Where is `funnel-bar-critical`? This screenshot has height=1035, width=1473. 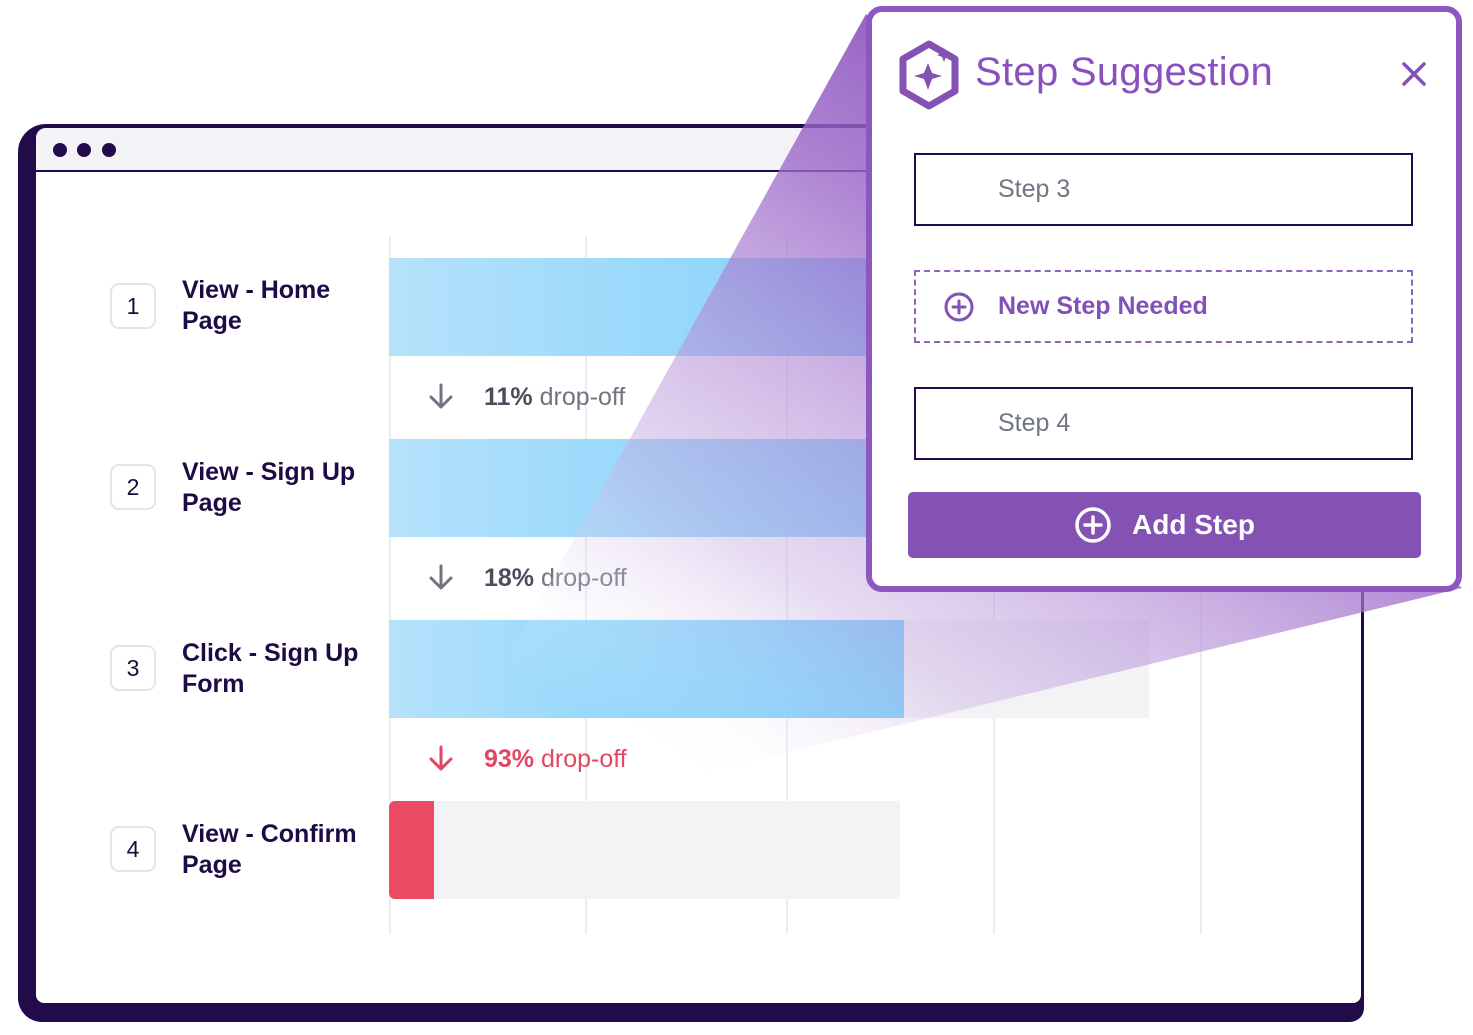 funnel-bar-critical is located at coordinates (411, 850).